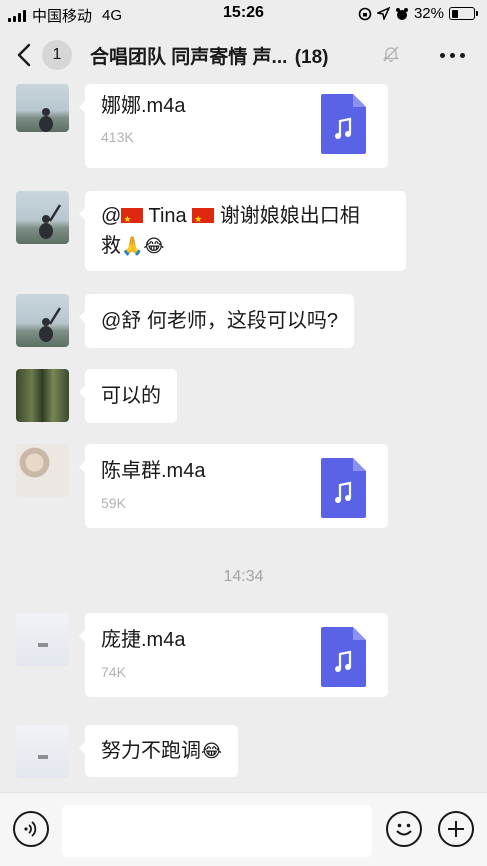 This screenshot has height=866, width=487. Describe the element at coordinates (365, 13) in the screenshot. I see `rotation-lock-icon` at that location.